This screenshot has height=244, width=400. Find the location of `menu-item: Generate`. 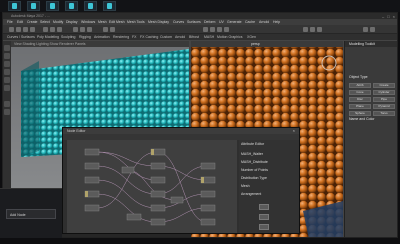

menu-item: Generate is located at coordinates (234, 22).